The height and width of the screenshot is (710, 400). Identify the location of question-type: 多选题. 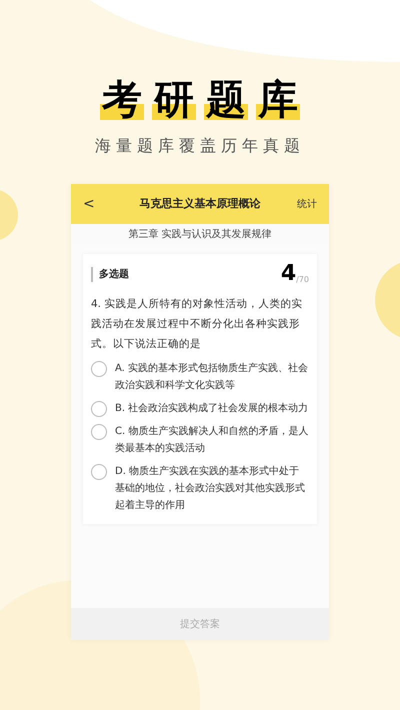
(110, 274).